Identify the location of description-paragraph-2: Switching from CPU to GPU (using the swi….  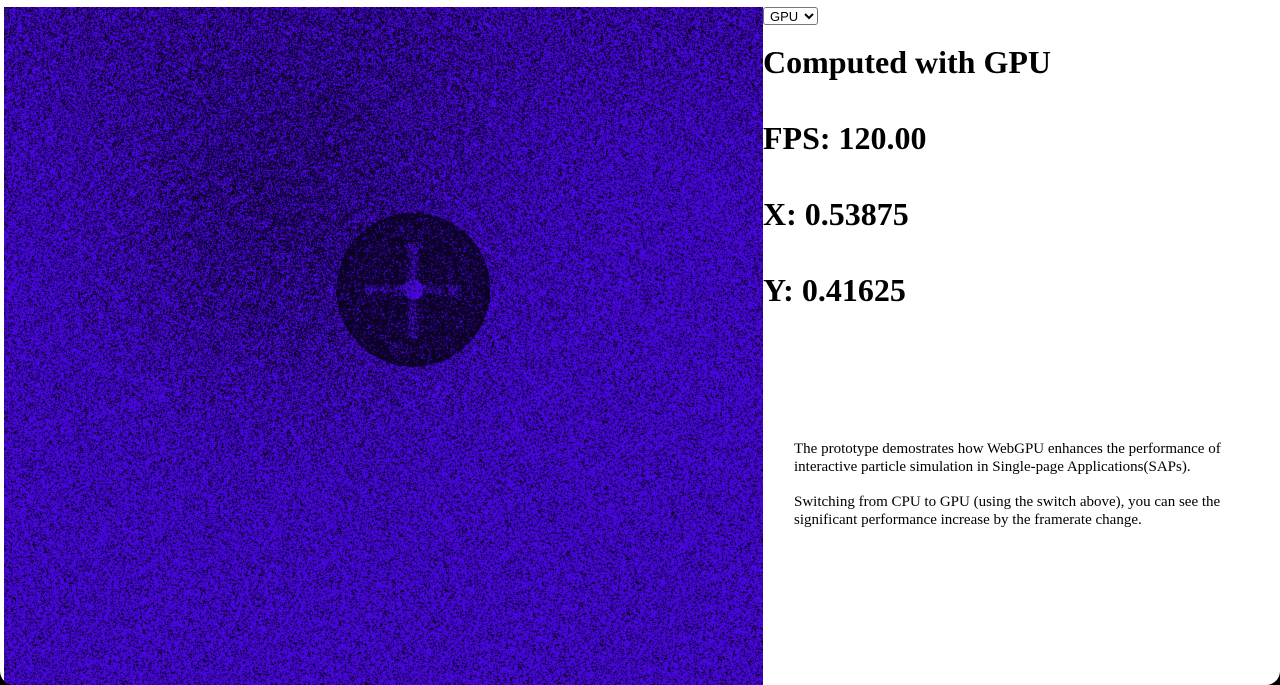
(1007, 511).